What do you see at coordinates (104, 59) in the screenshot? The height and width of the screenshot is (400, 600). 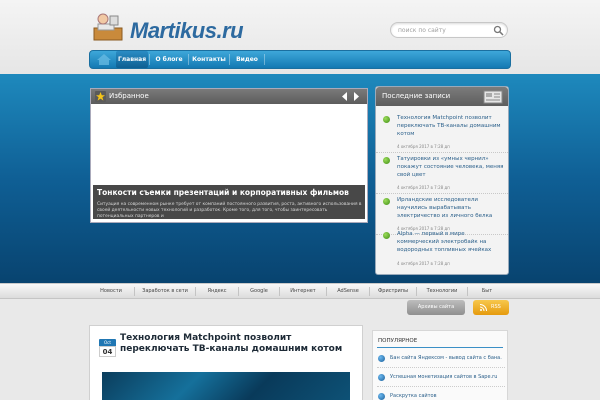 I see `home-icon` at bounding box center [104, 59].